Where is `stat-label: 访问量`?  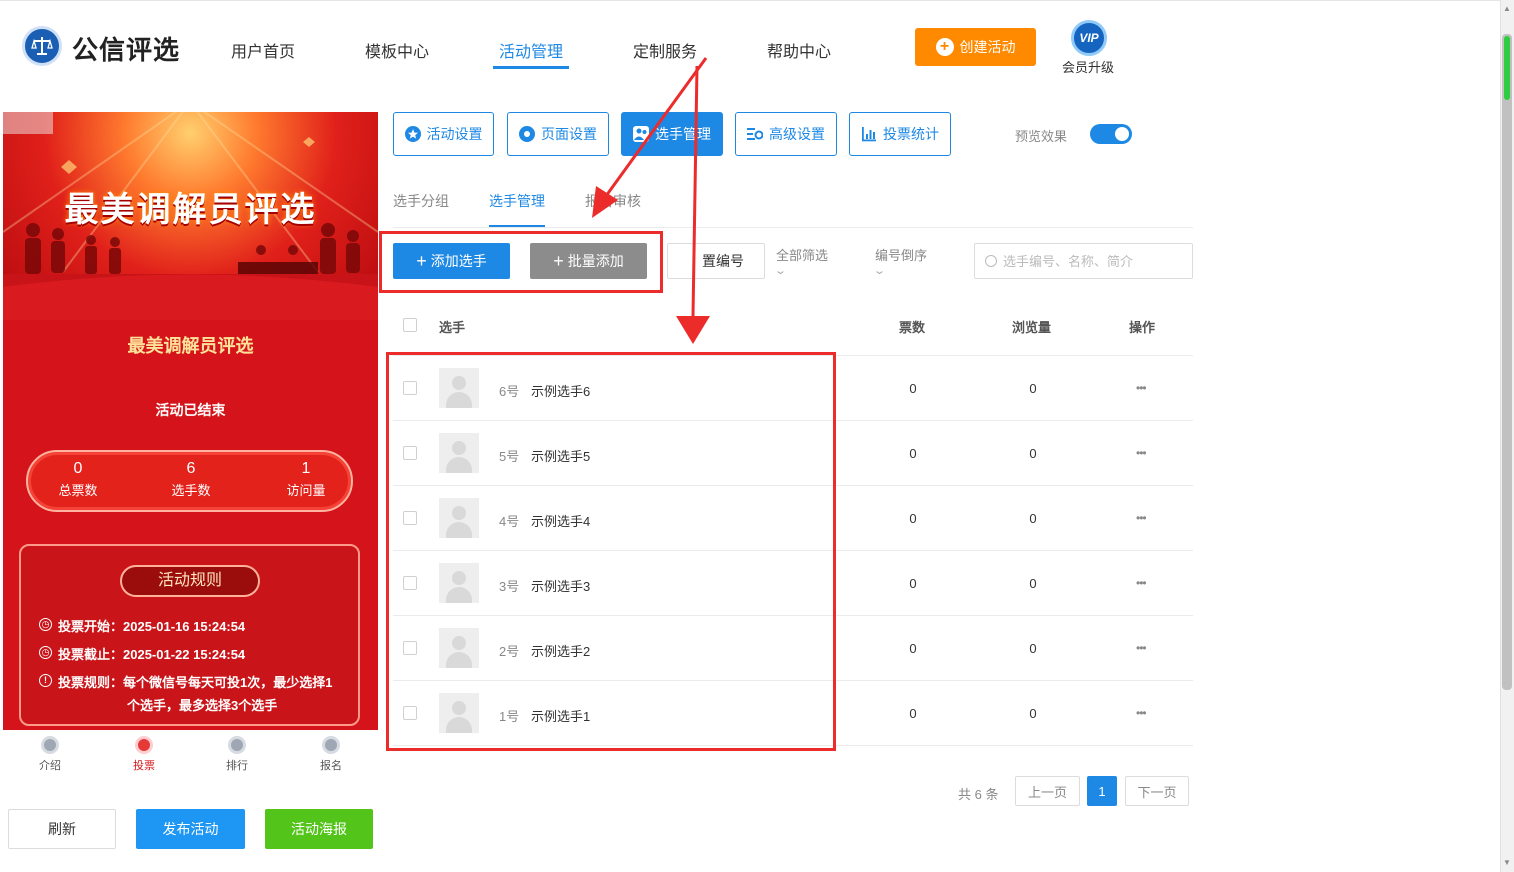 stat-label: 访问量 is located at coordinates (306, 490).